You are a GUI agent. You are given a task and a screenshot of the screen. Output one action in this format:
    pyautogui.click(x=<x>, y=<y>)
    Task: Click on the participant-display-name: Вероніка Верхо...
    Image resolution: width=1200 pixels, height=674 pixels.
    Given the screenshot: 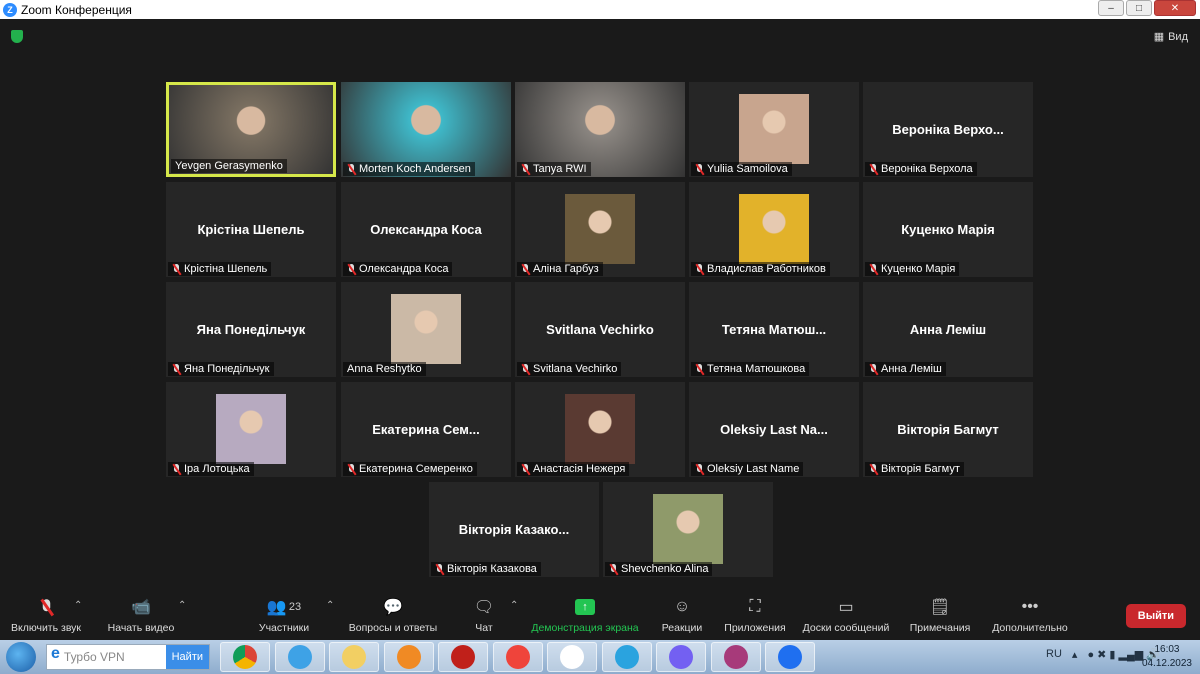 What is the action you would take?
    pyautogui.click(x=948, y=129)
    